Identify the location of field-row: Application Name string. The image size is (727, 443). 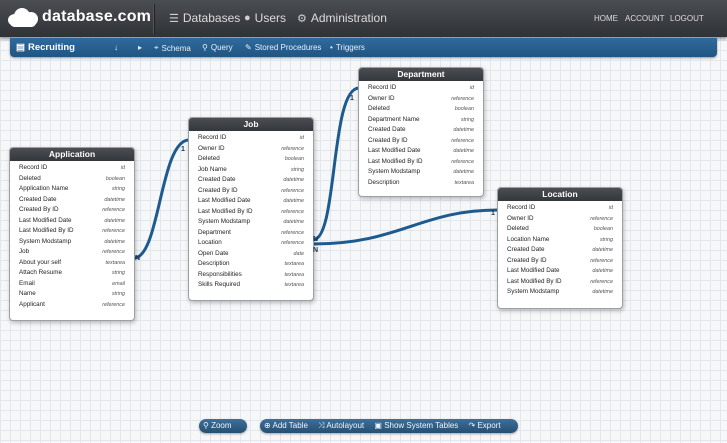
(72, 189).